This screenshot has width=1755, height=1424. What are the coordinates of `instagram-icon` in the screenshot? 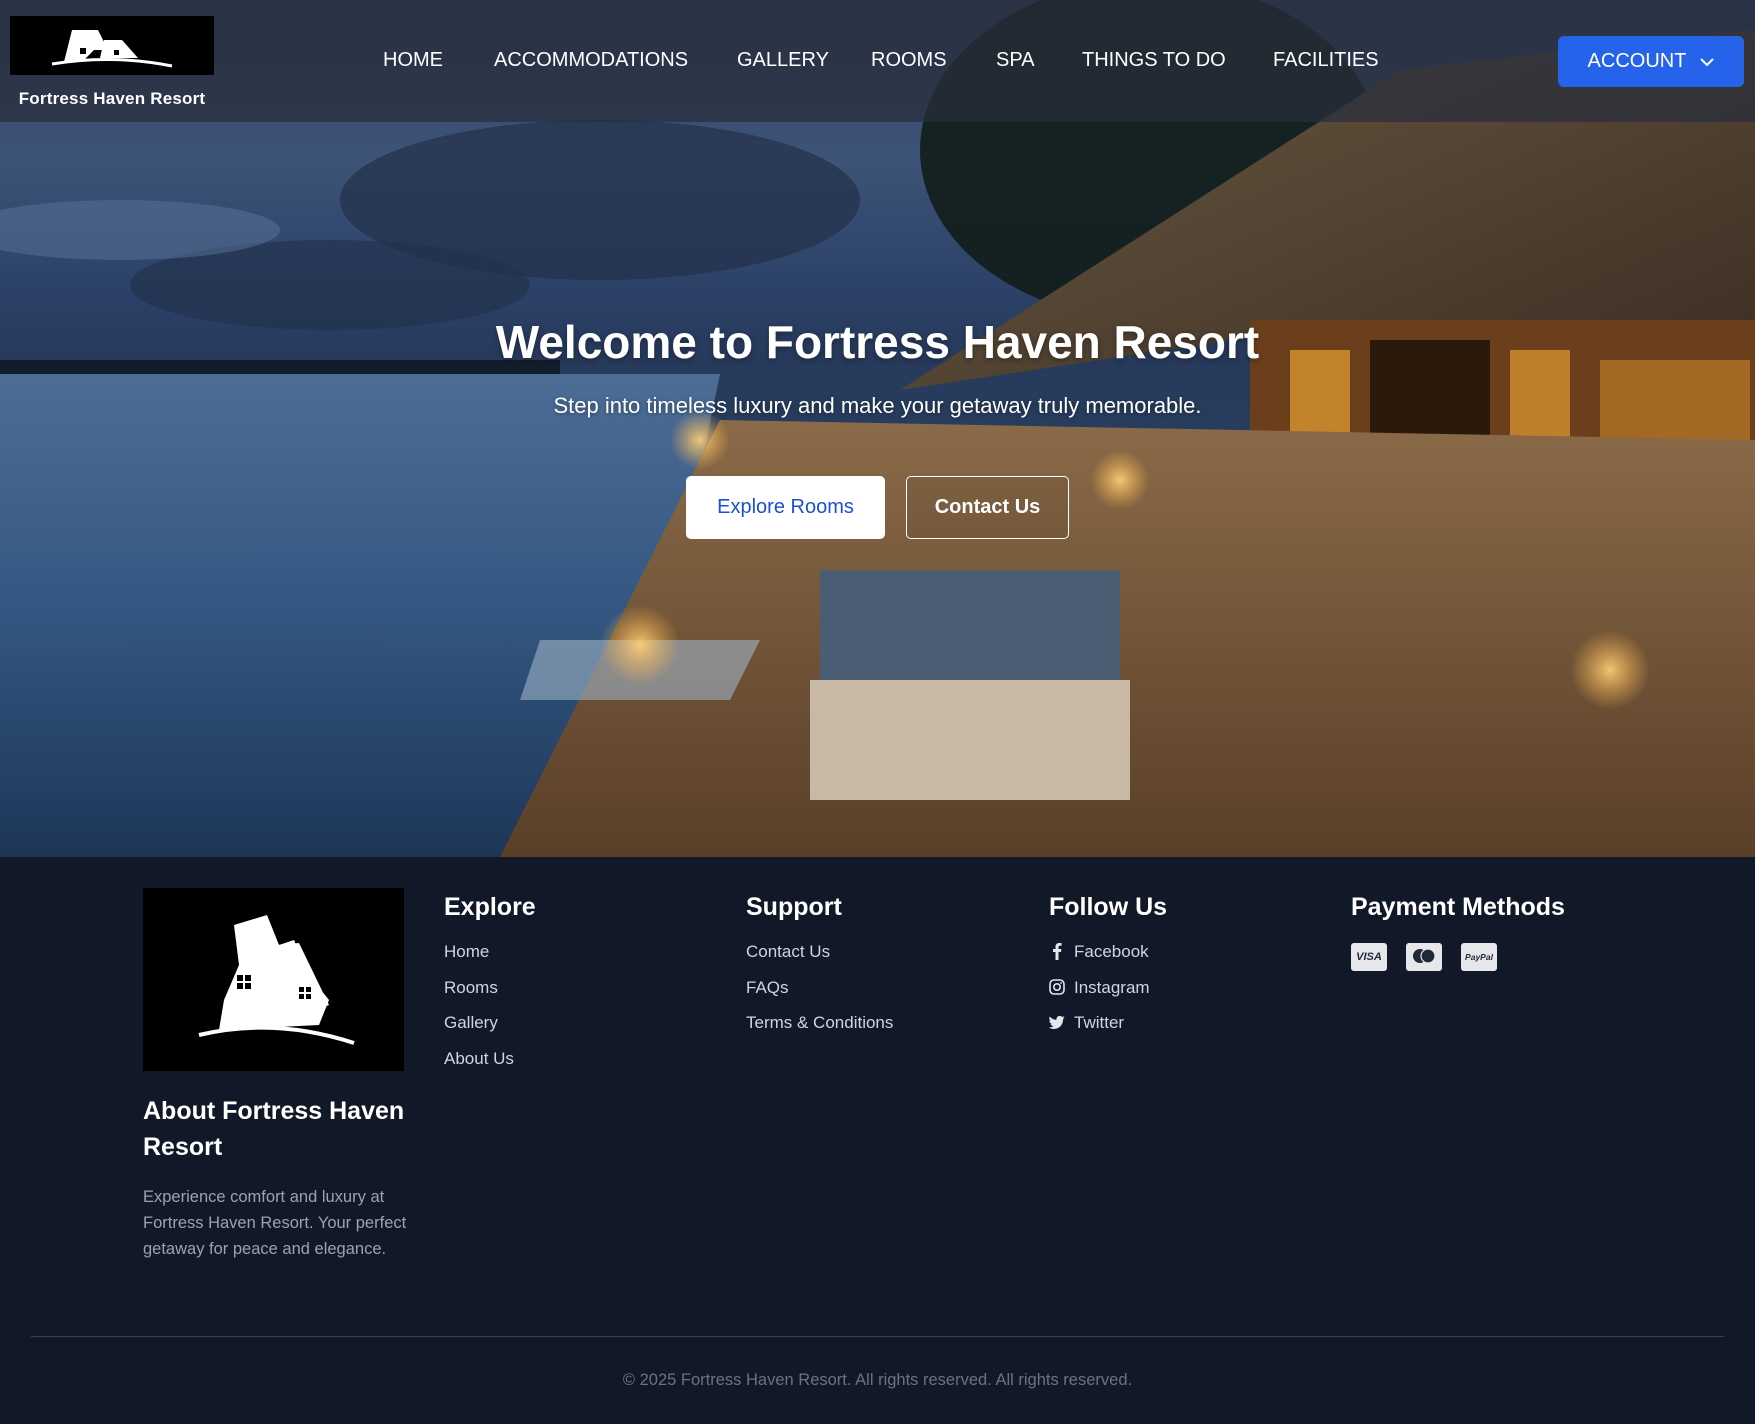 It's located at (1057, 987).